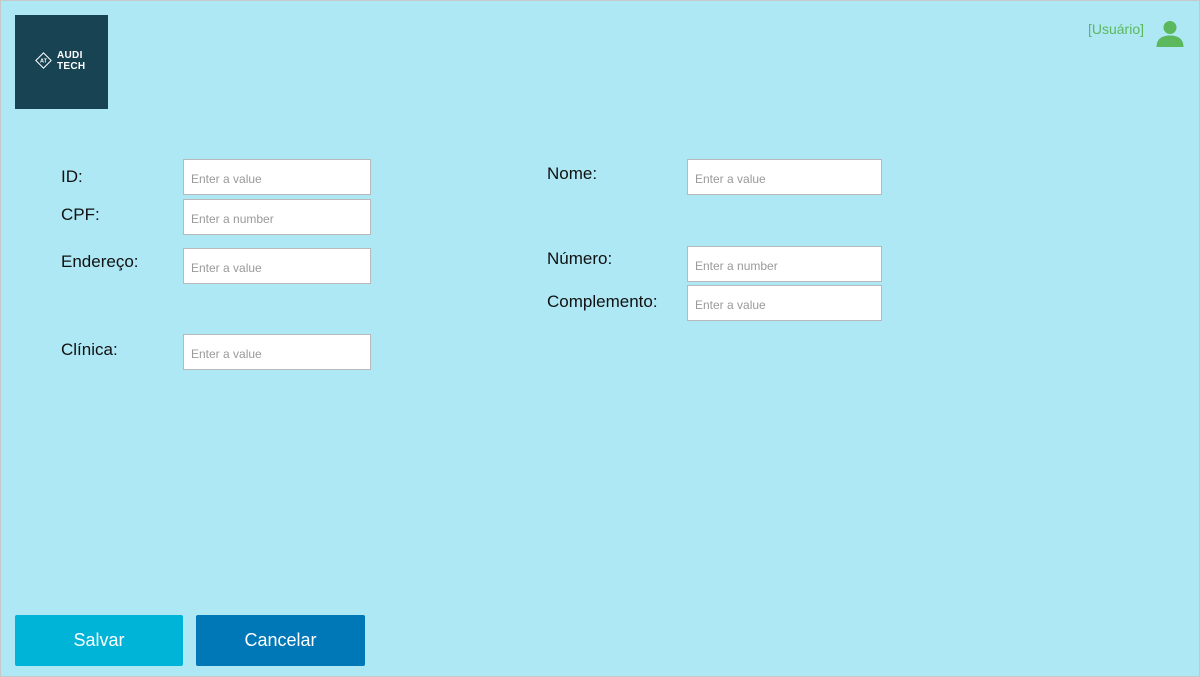 Image resolution: width=1200 pixels, height=677 pixels. I want to click on endereco-label: Endereço:, so click(100, 261).